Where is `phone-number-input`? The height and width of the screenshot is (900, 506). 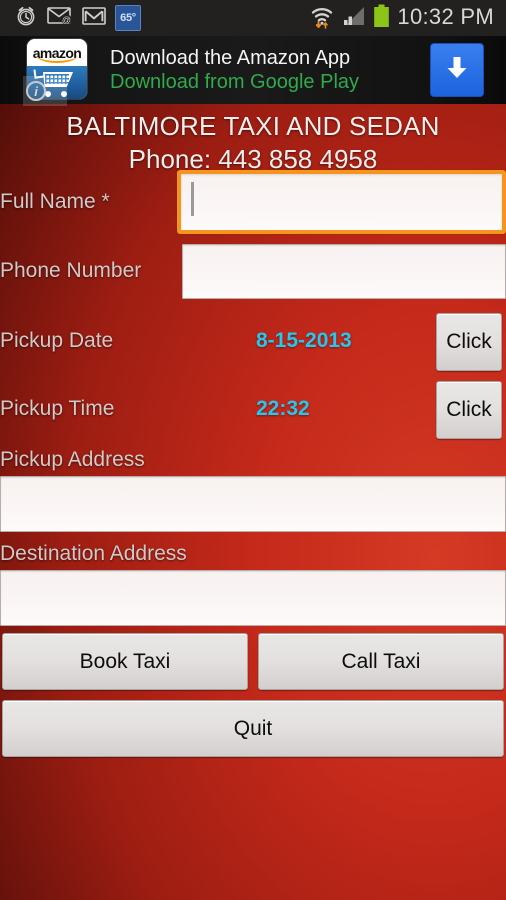 phone-number-input is located at coordinates (344, 271).